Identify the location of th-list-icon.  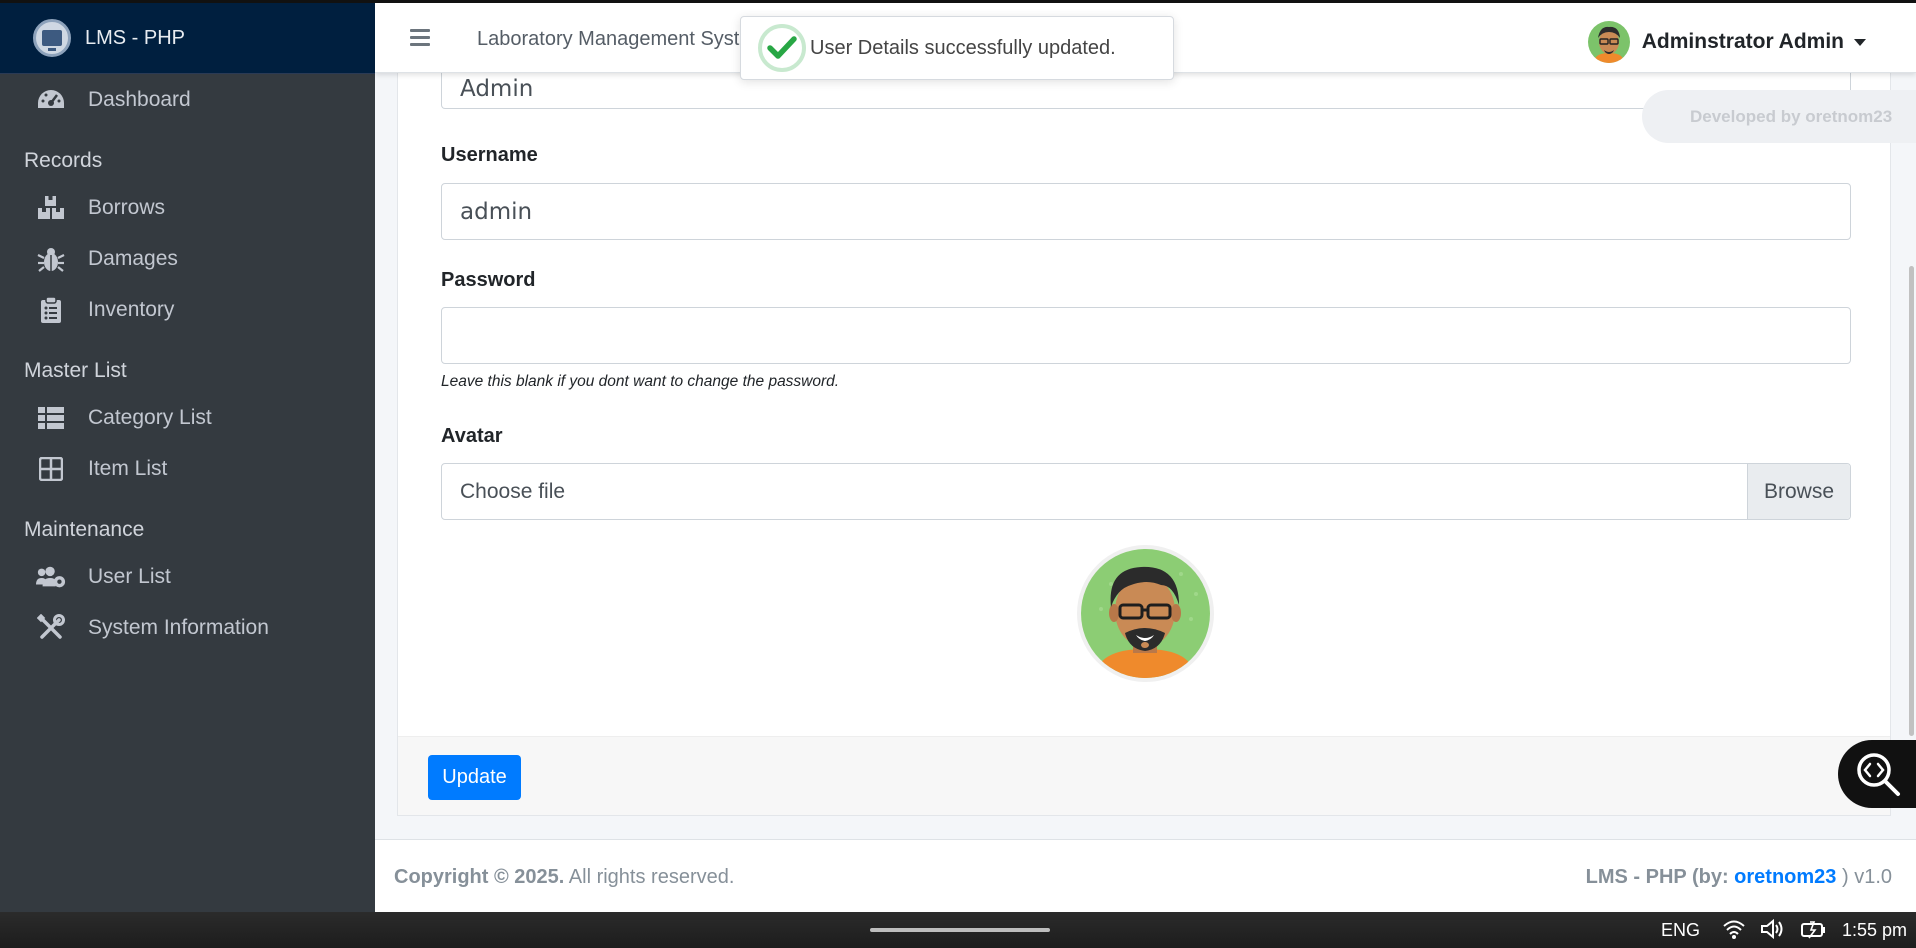
(51, 418).